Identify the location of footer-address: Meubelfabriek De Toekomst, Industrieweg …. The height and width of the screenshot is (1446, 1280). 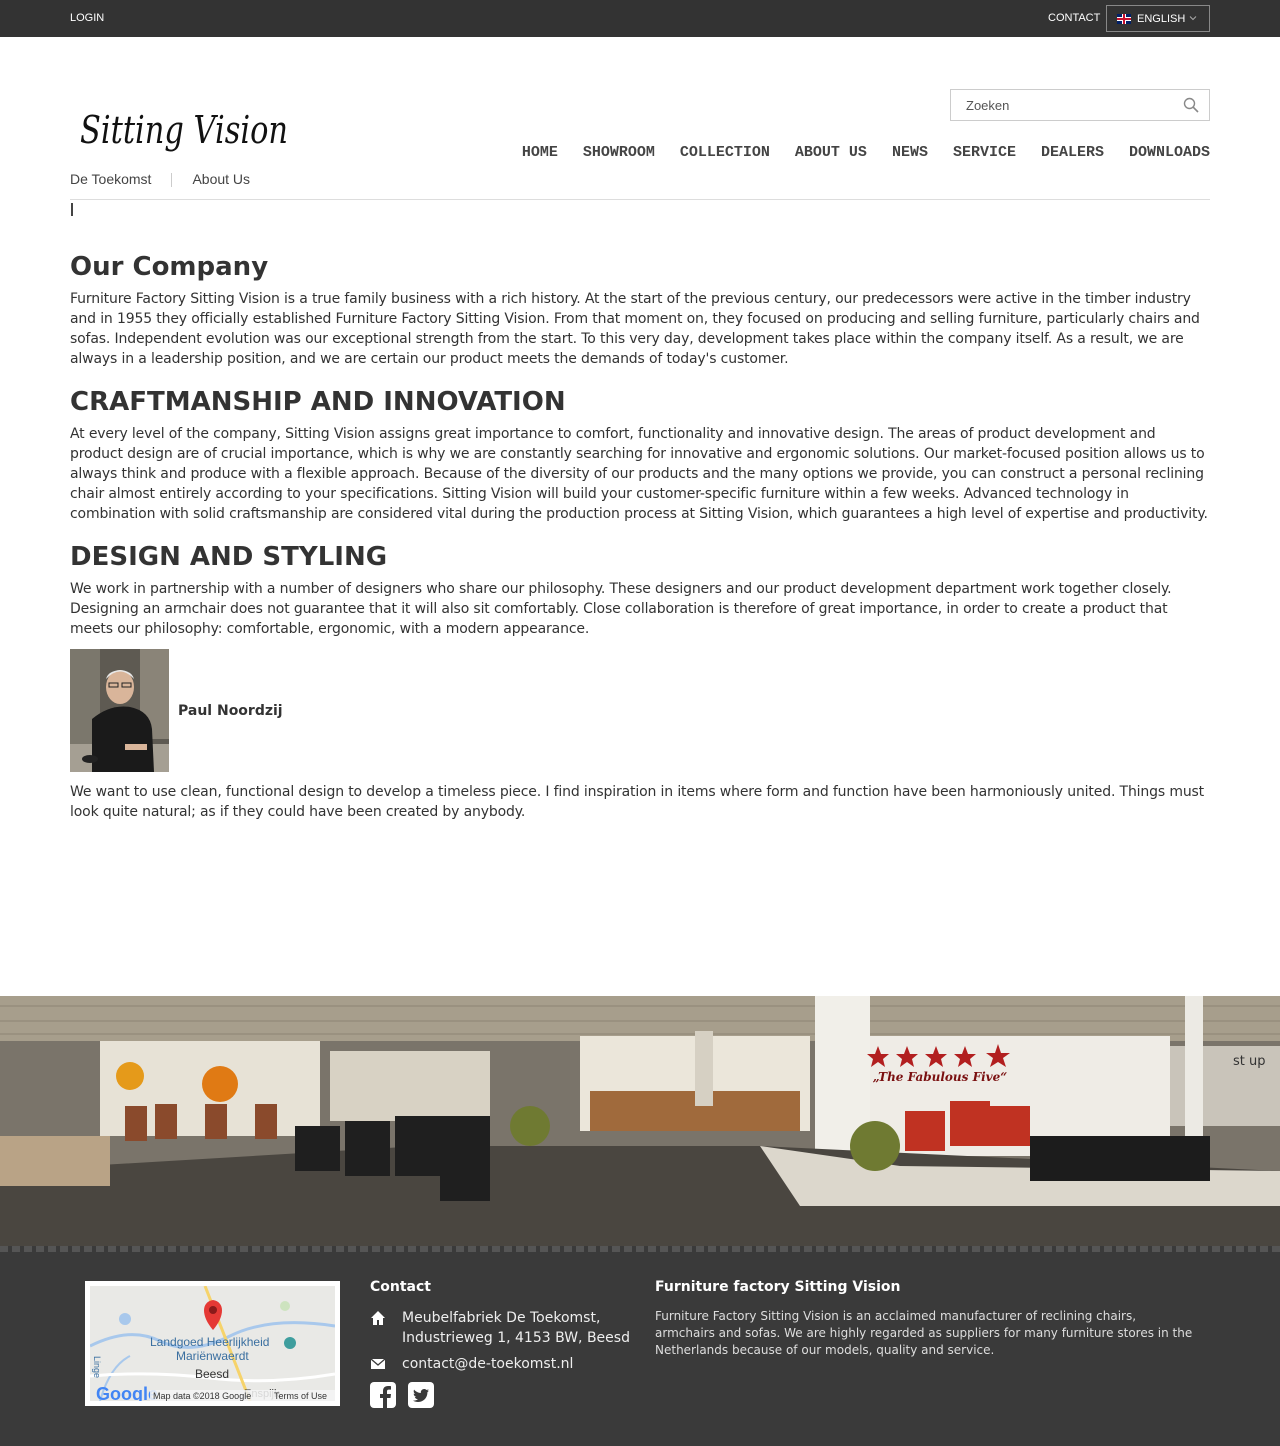
(516, 1328).